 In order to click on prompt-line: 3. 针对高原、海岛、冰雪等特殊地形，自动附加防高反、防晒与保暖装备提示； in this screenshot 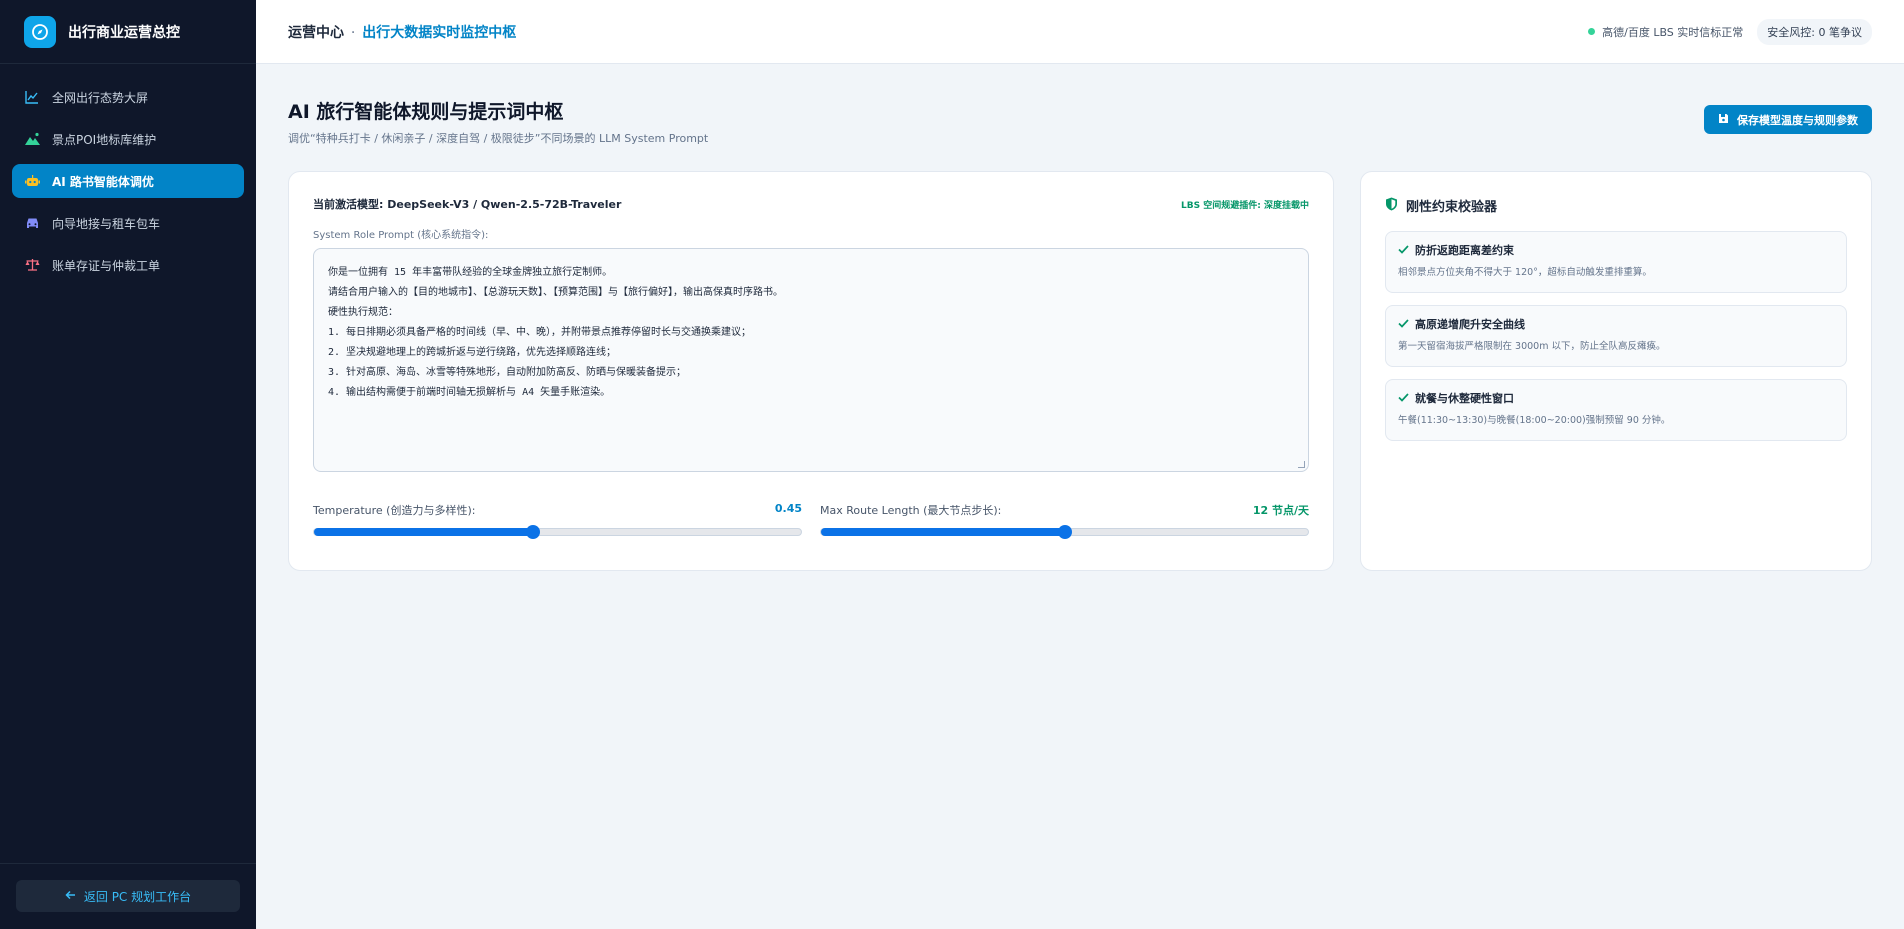, I will do `click(507, 372)`.